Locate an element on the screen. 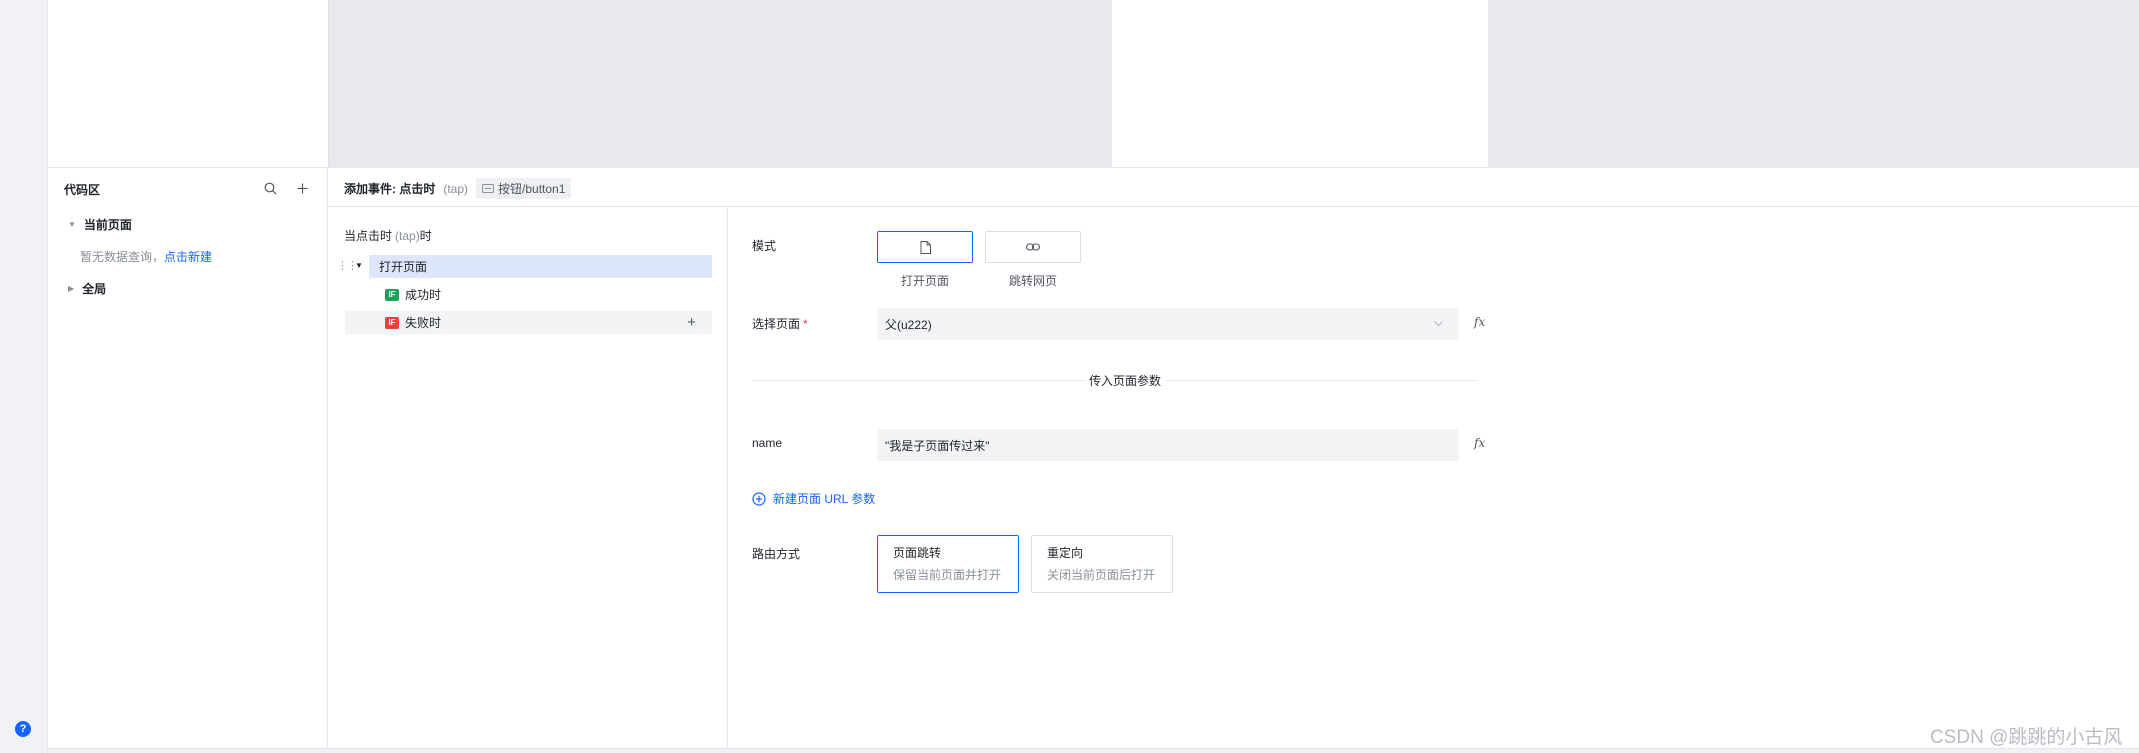  mode-open-page-button is located at coordinates (925, 247).